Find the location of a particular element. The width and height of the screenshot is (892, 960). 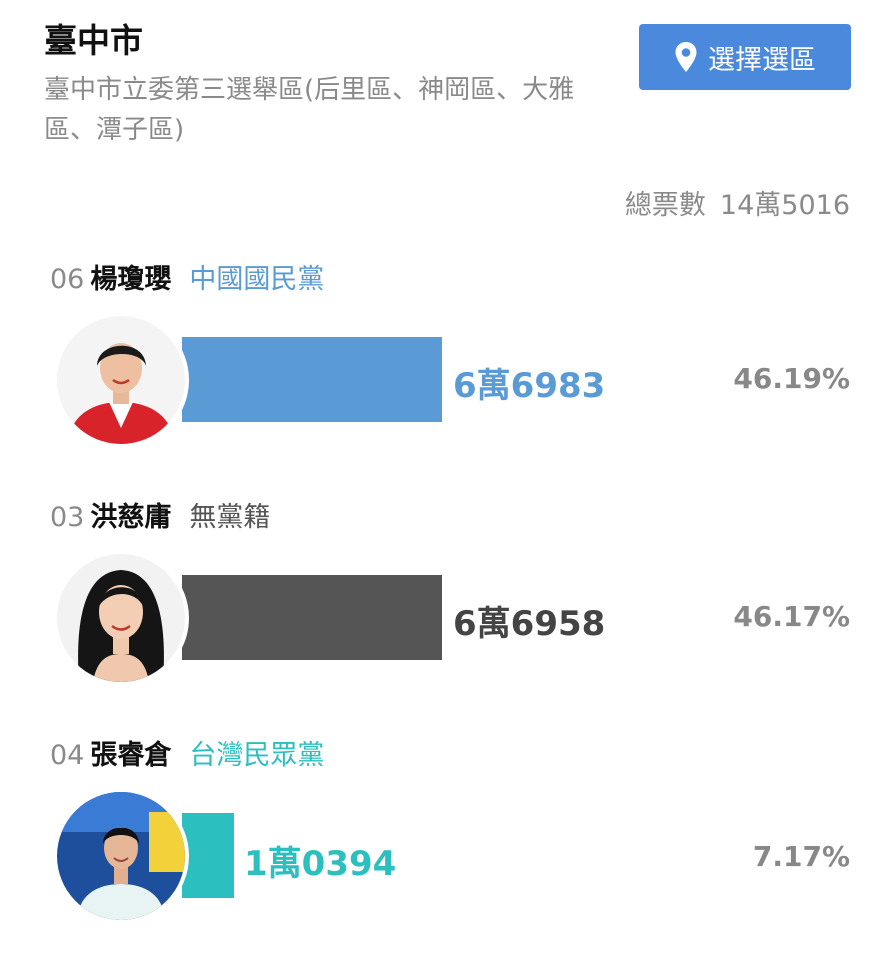

candidate-header: 03 洪慈庸 無黨籍 is located at coordinates (160, 514).